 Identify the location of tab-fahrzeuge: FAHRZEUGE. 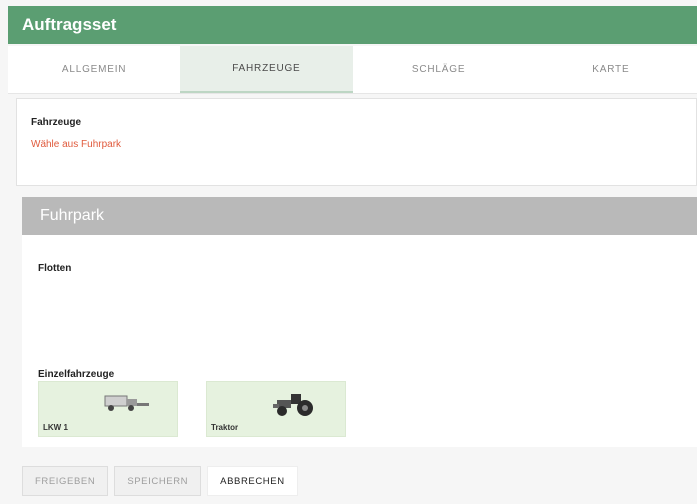
(266, 69).